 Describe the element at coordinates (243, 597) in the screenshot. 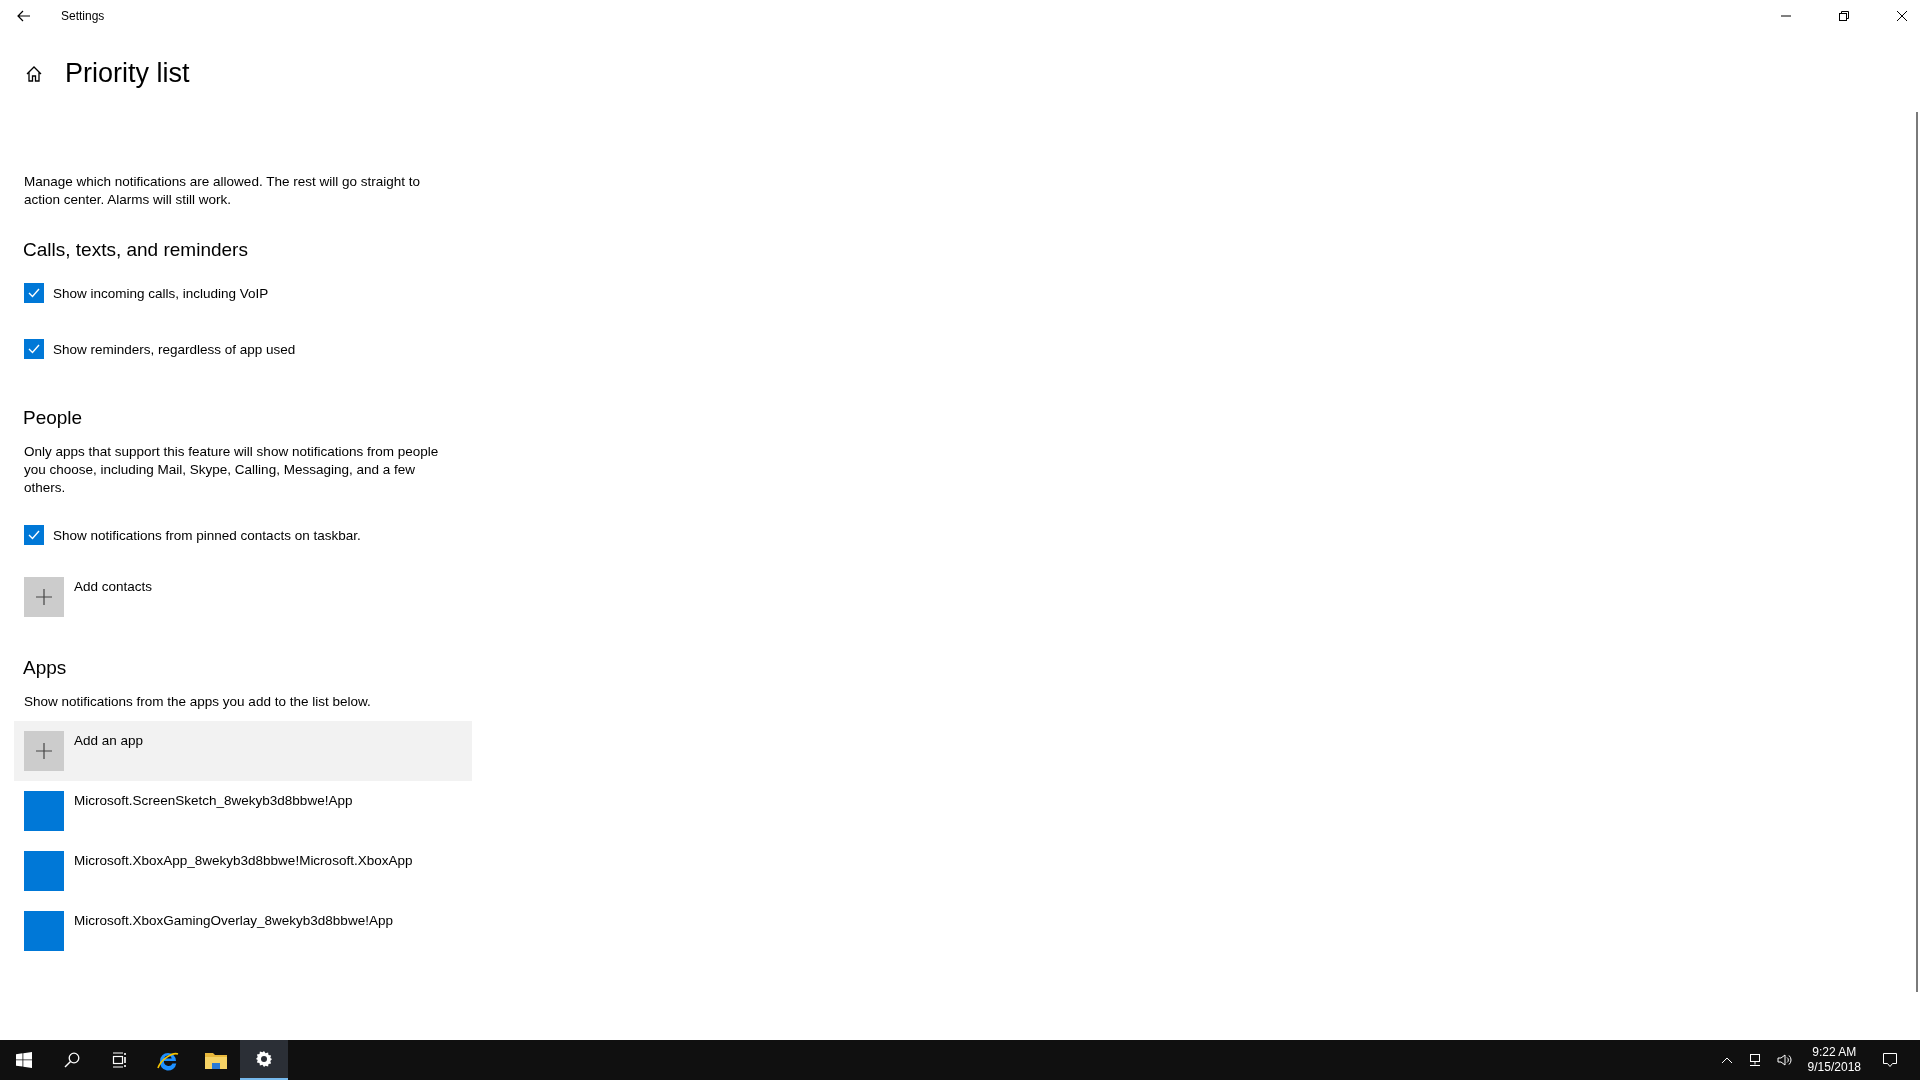

I see `add-row: Add contacts` at that location.